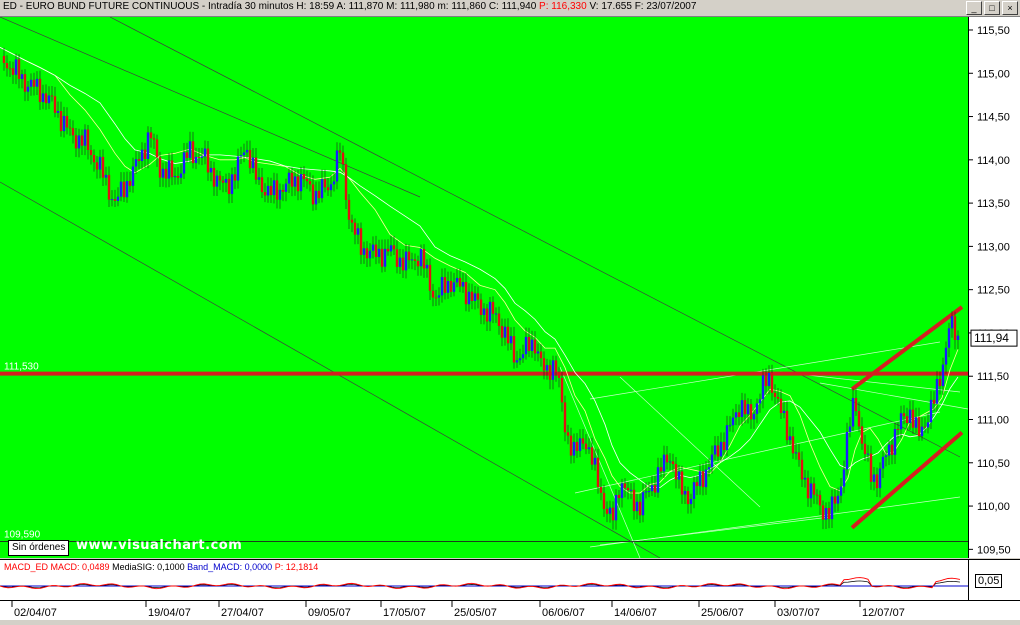 The height and width of the screenshot is (625, 1020). What do you see at coordinates (974, 8) in the screenshot?
I see `minimize-button: _` at bounding box center [974, 8].